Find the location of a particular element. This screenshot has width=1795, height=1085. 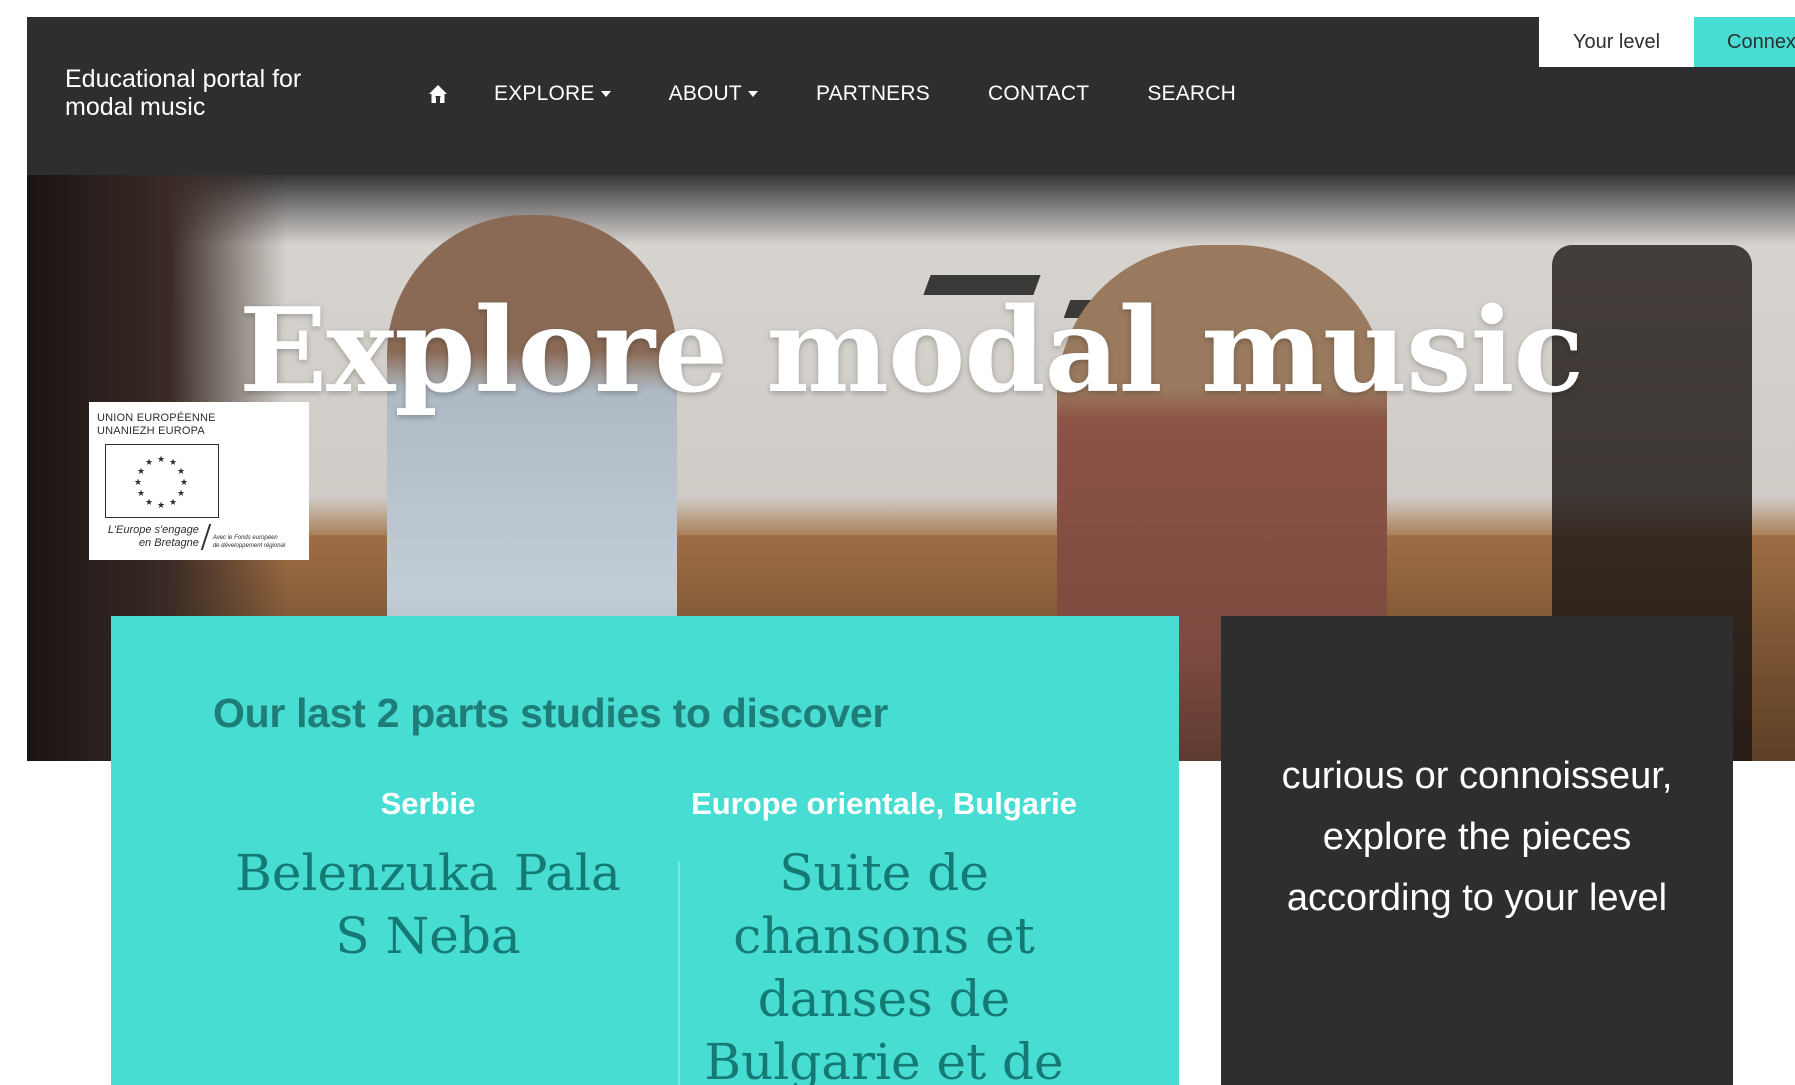

eu-stars-icon: ★ ★ ★ ★ ★ ★ ★ ★ ★ ★ ★ ★ is located at coordinates (161, 482).